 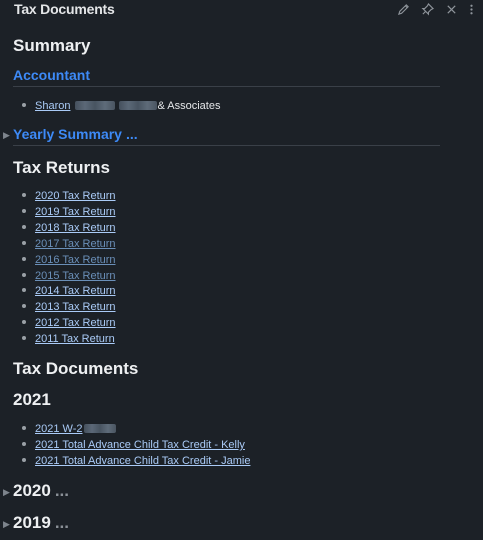 What do you see at coordinates (67, 134) in the screenshot?
I see `yearly-summary-label: Yearly Summary` at bounding box center [67, 134].